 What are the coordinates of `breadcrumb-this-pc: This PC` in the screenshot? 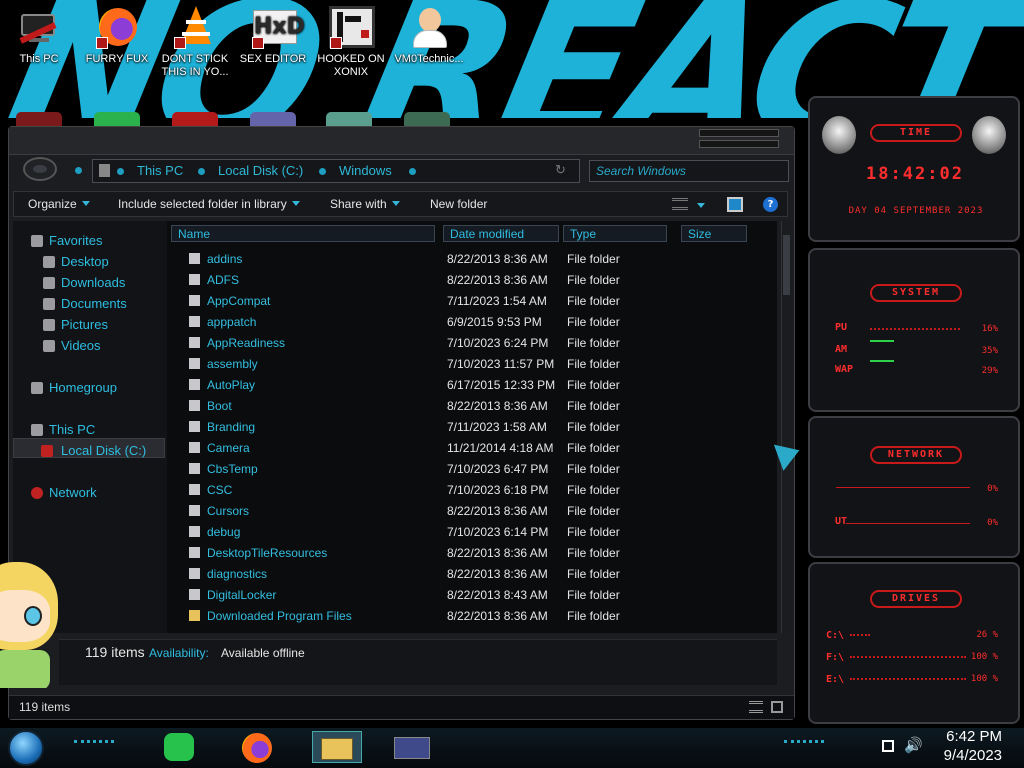 It's located at (160, 170).